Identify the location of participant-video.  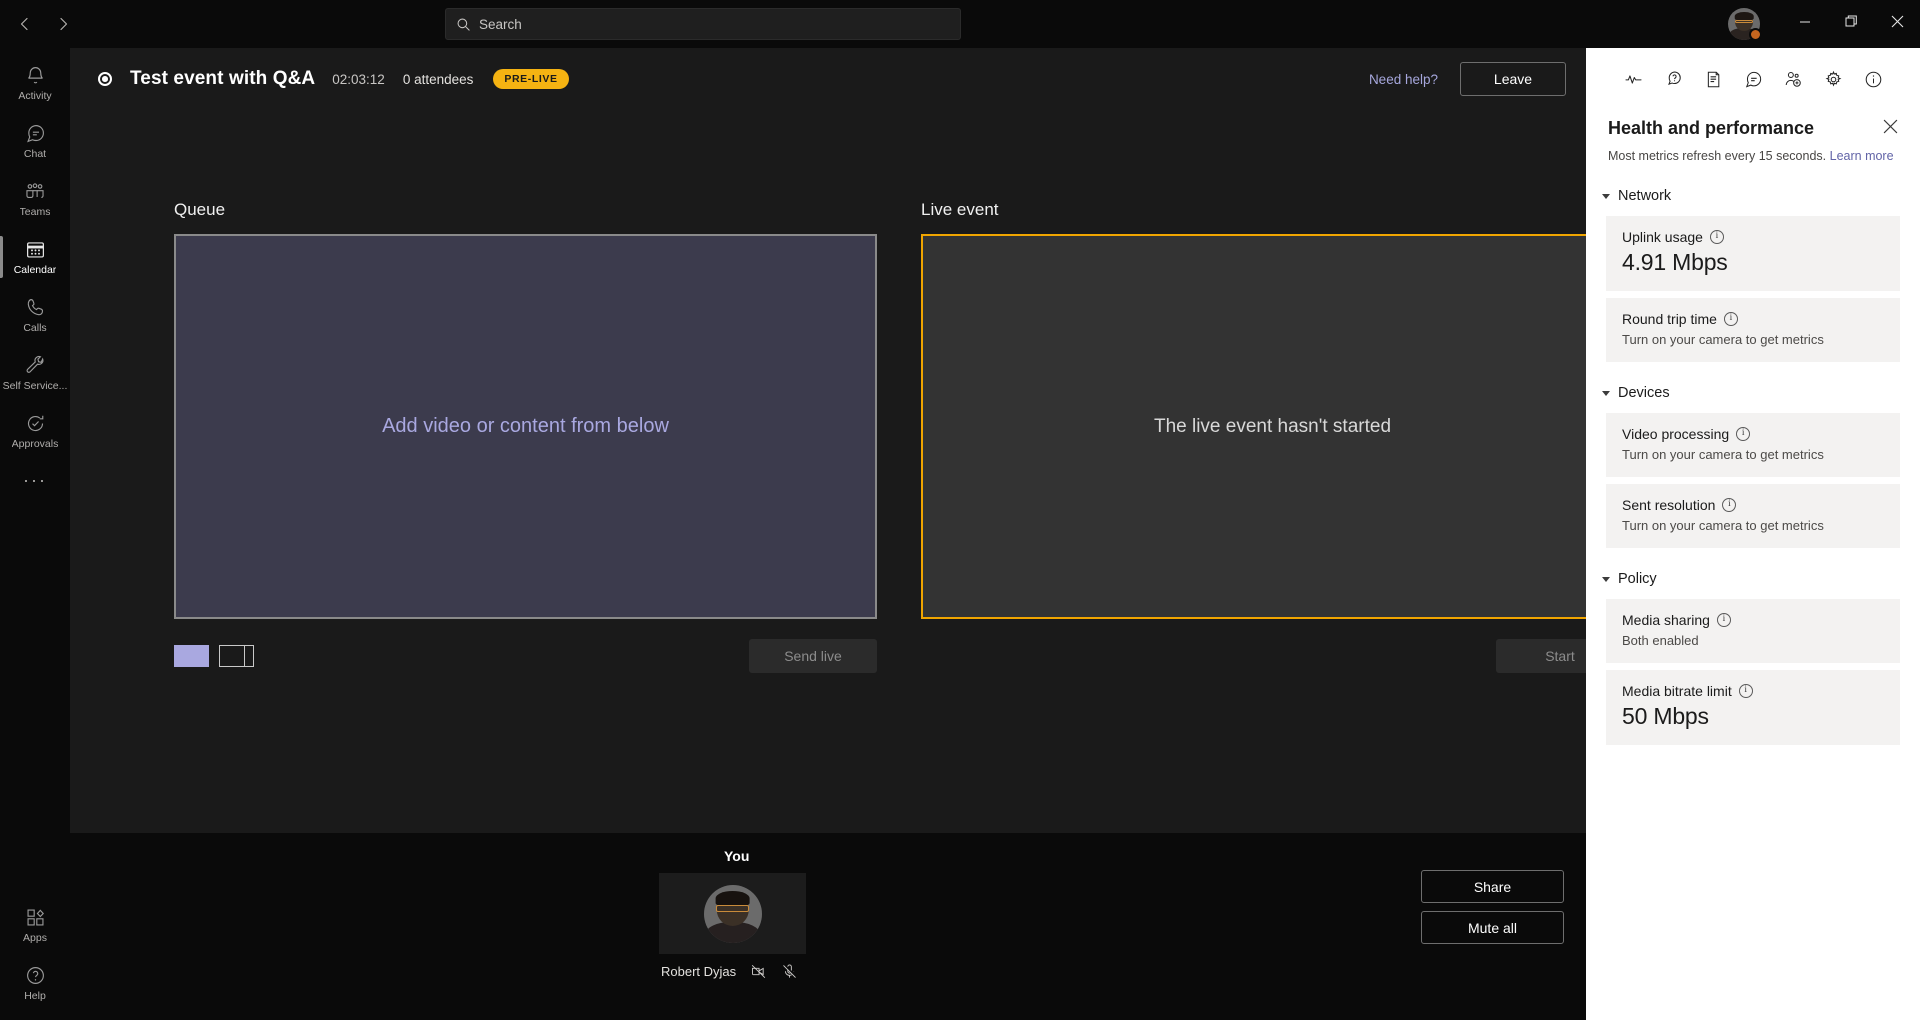
(732, 913).